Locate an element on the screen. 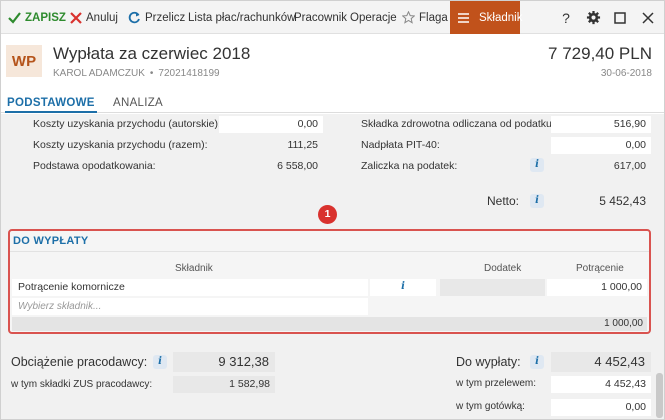  component-button: Składnik is located at coordinates (486, 17).